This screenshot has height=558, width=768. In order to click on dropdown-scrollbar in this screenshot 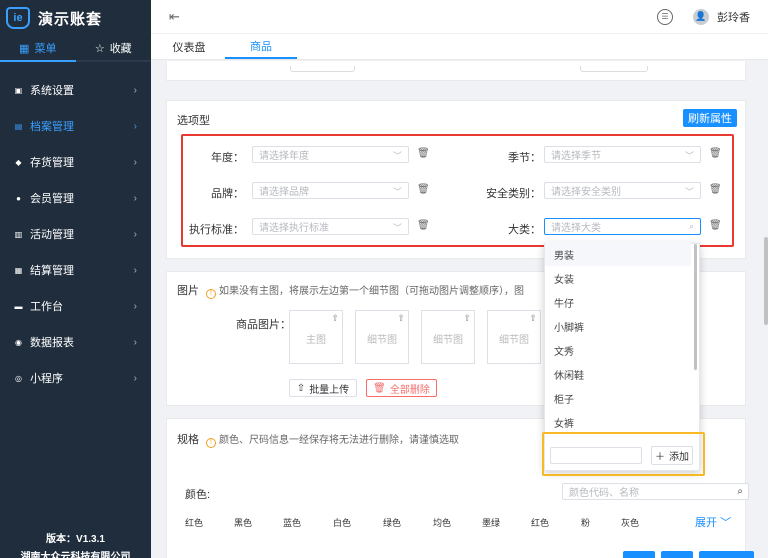, I will do `click(695, 307)`.